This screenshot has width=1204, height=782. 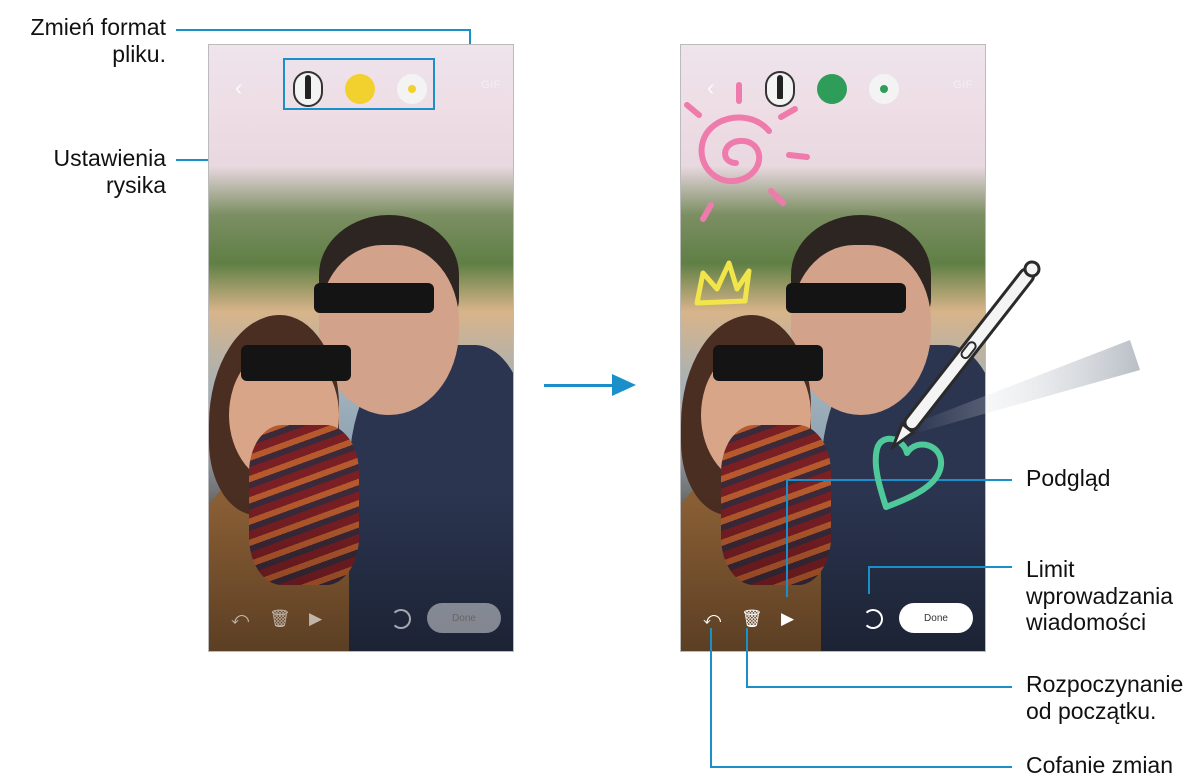 I want to click on photo-woman-sunglasses, so click(x=296, y=363).